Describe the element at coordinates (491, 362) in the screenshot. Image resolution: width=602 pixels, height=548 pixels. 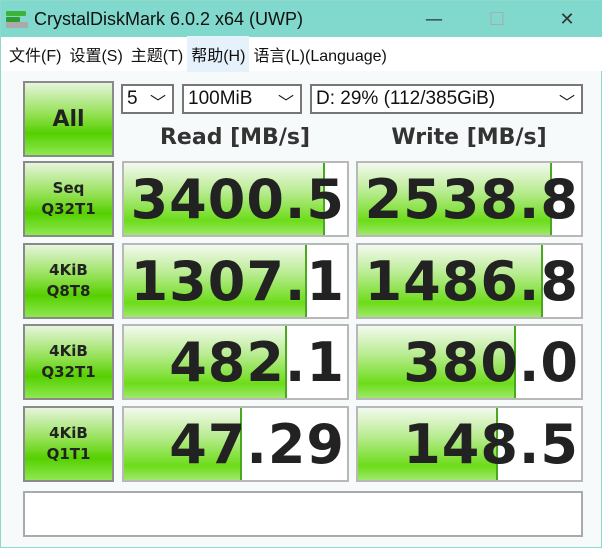
I see `write-value: 380.0` at that location.